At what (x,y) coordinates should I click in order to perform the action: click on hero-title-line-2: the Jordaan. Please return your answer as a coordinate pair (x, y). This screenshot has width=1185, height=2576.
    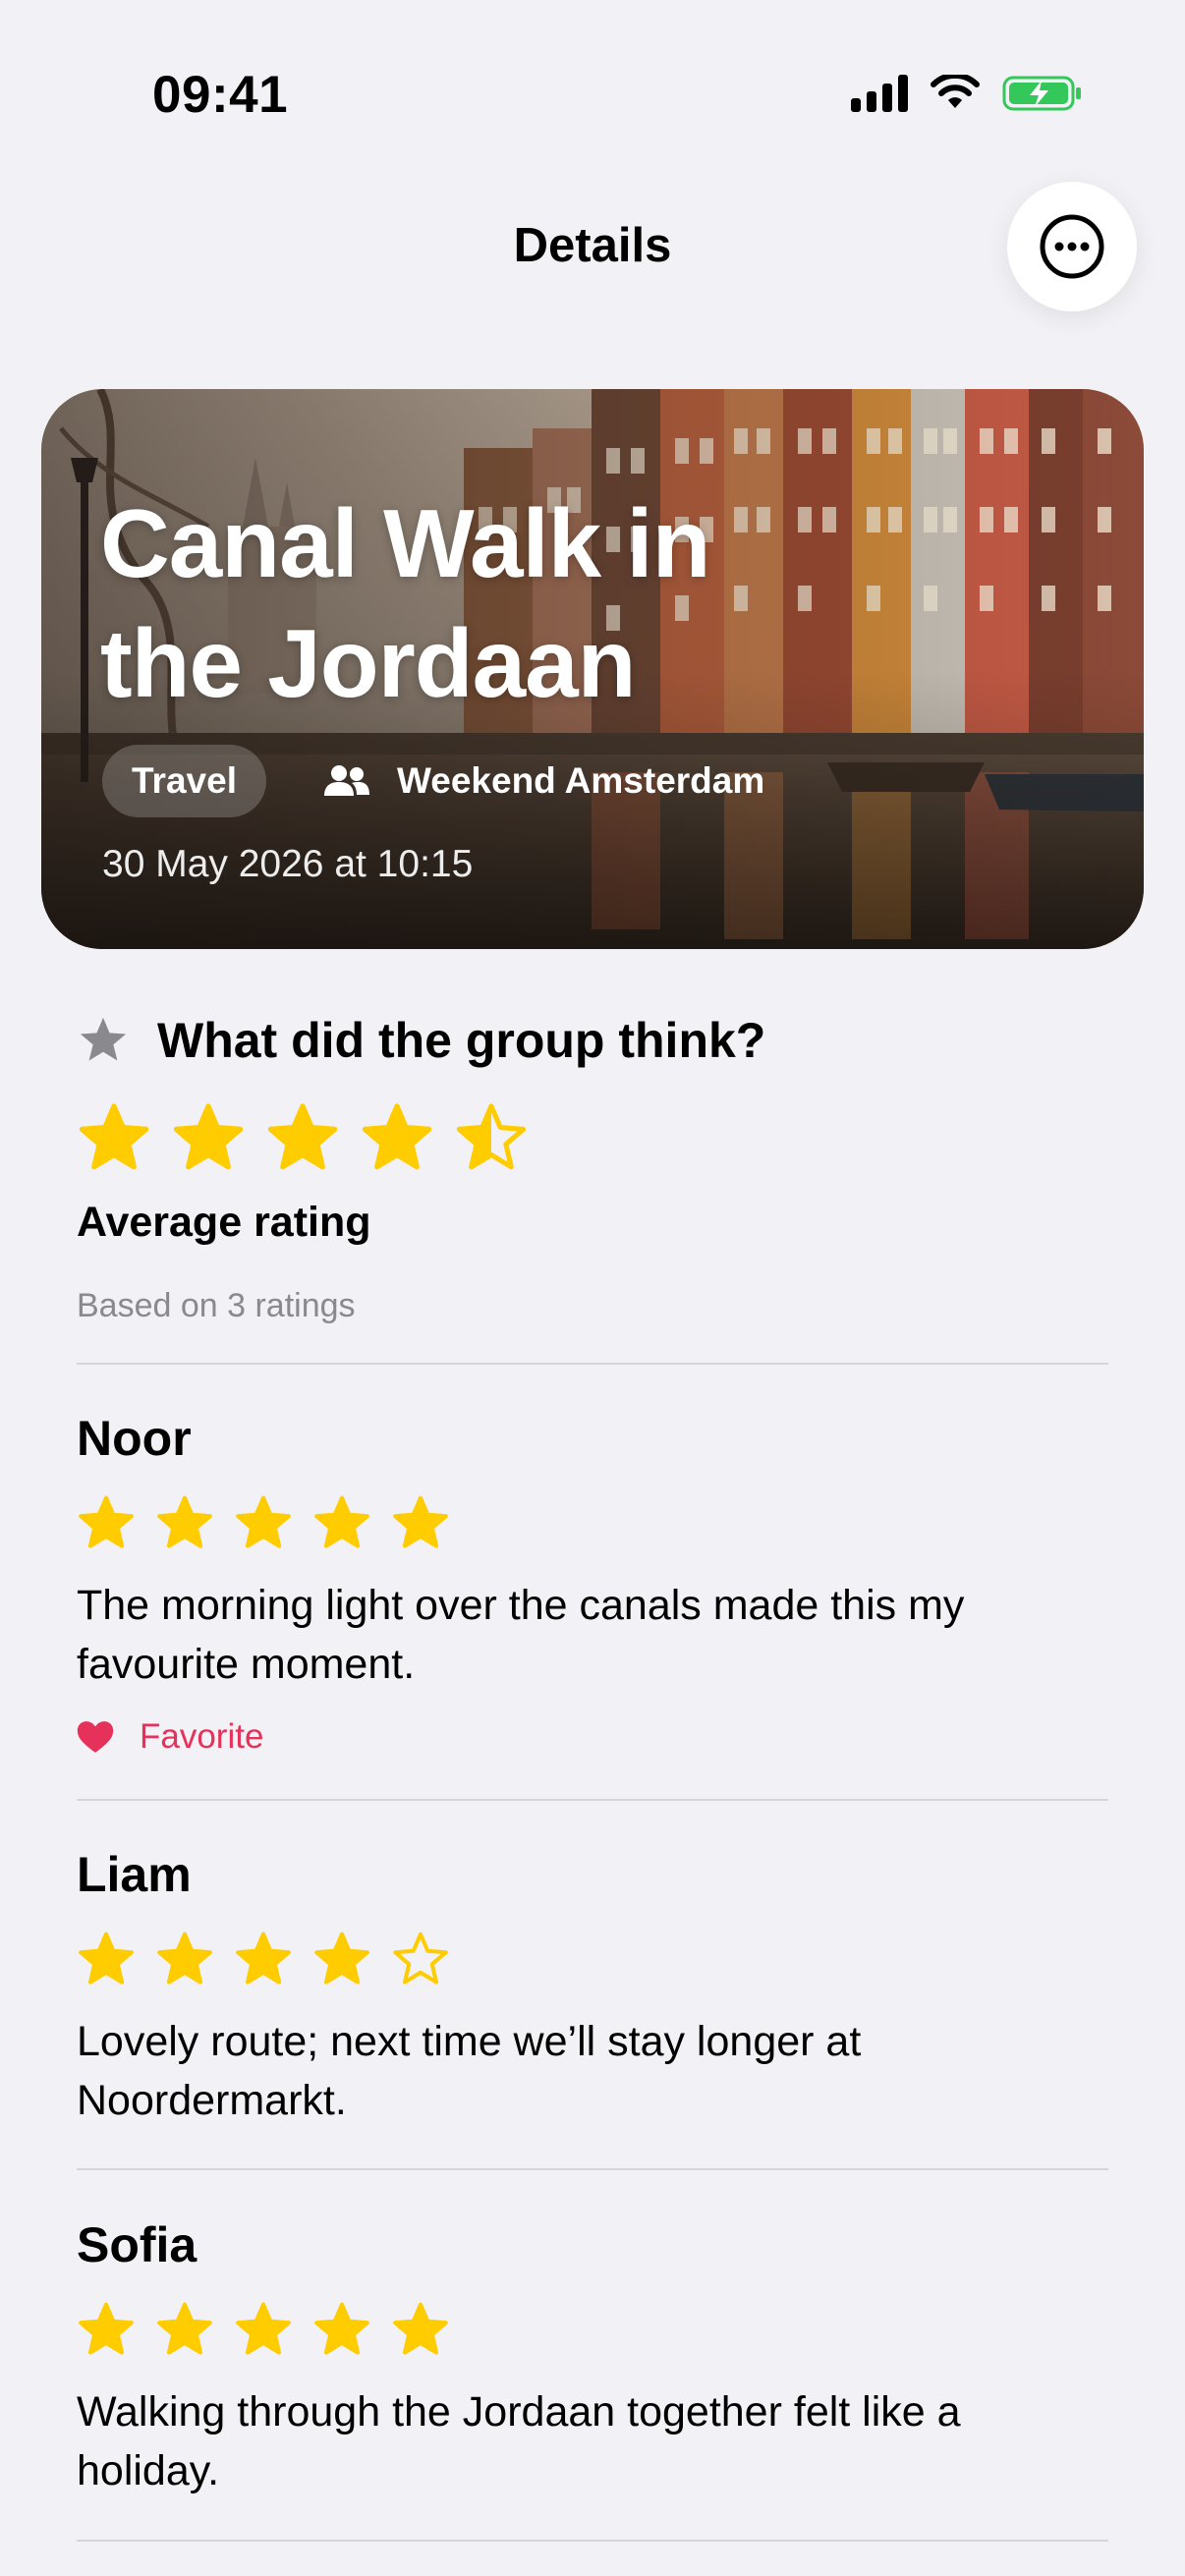
    Looking at the image, I should click on (368, 663).